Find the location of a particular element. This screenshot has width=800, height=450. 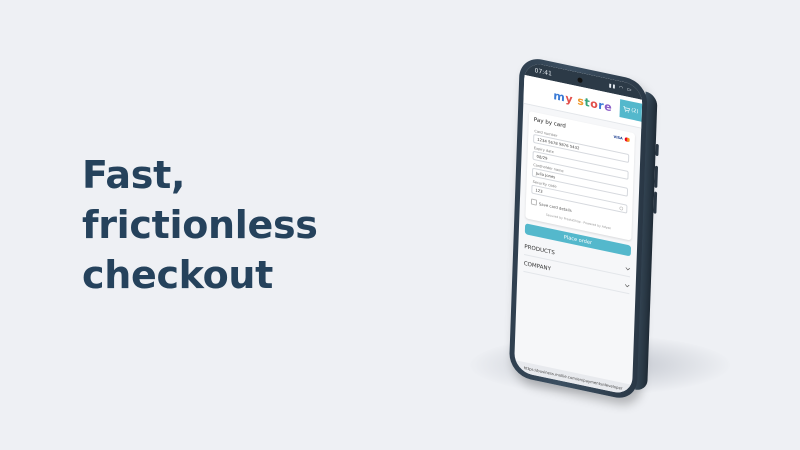

expiry-value: 08/29 is located at coordinates (542, 157).